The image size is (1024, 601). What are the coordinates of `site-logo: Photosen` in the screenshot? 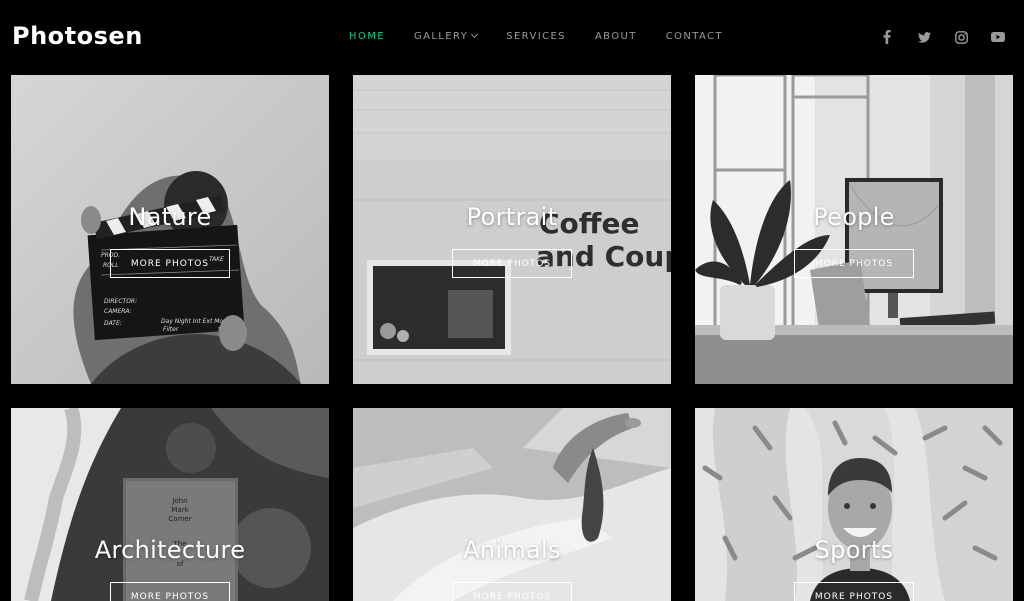 It's located at (77, 36).